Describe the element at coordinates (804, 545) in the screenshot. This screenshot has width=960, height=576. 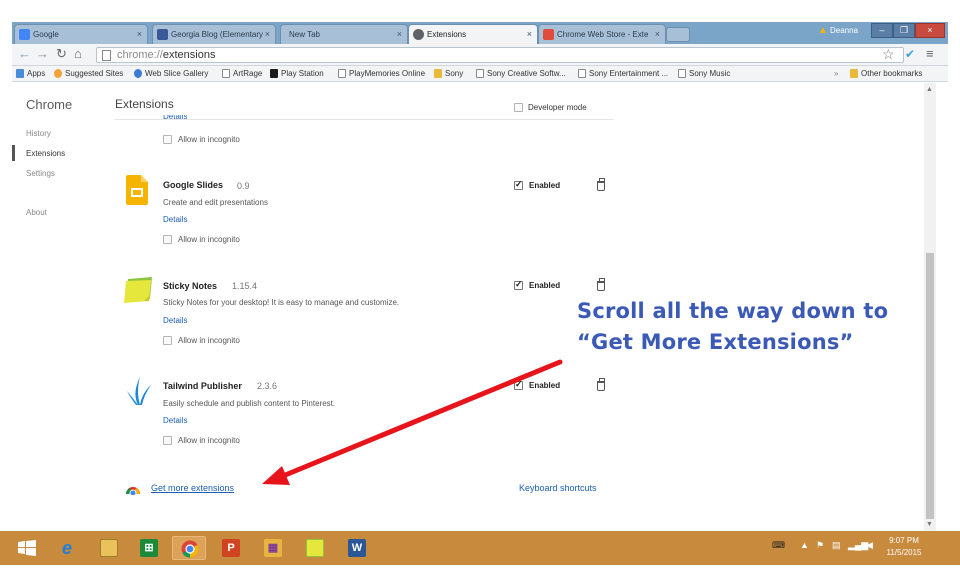
I see `tray-expand-icon: ▲` at that location.